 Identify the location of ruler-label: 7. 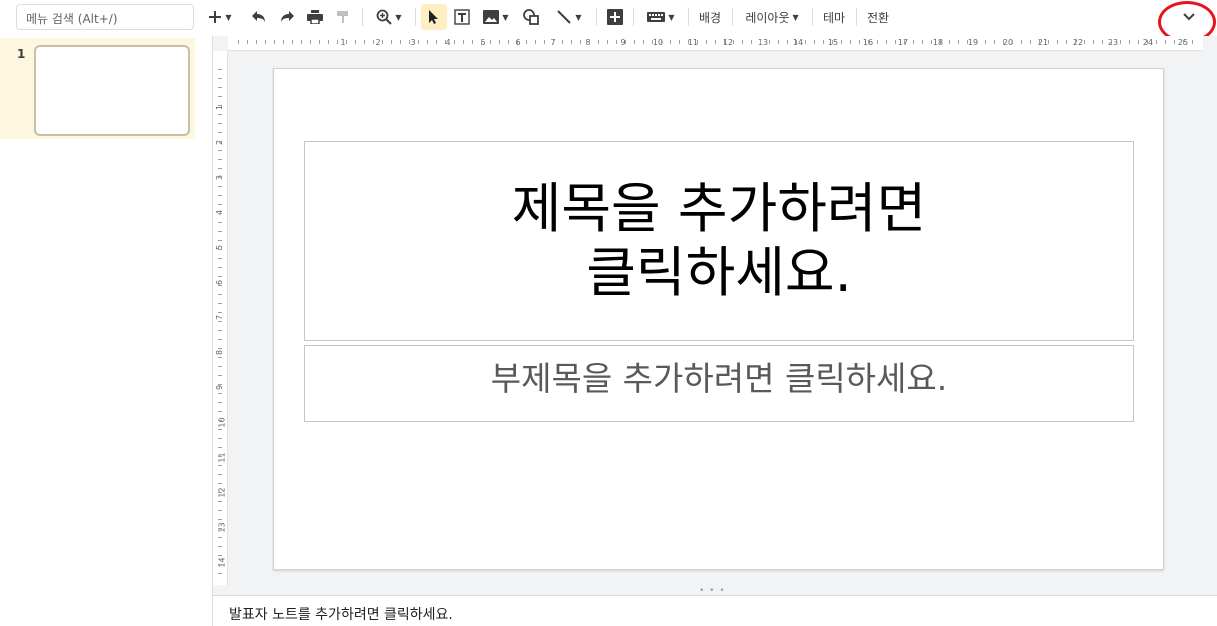
(220, 317).